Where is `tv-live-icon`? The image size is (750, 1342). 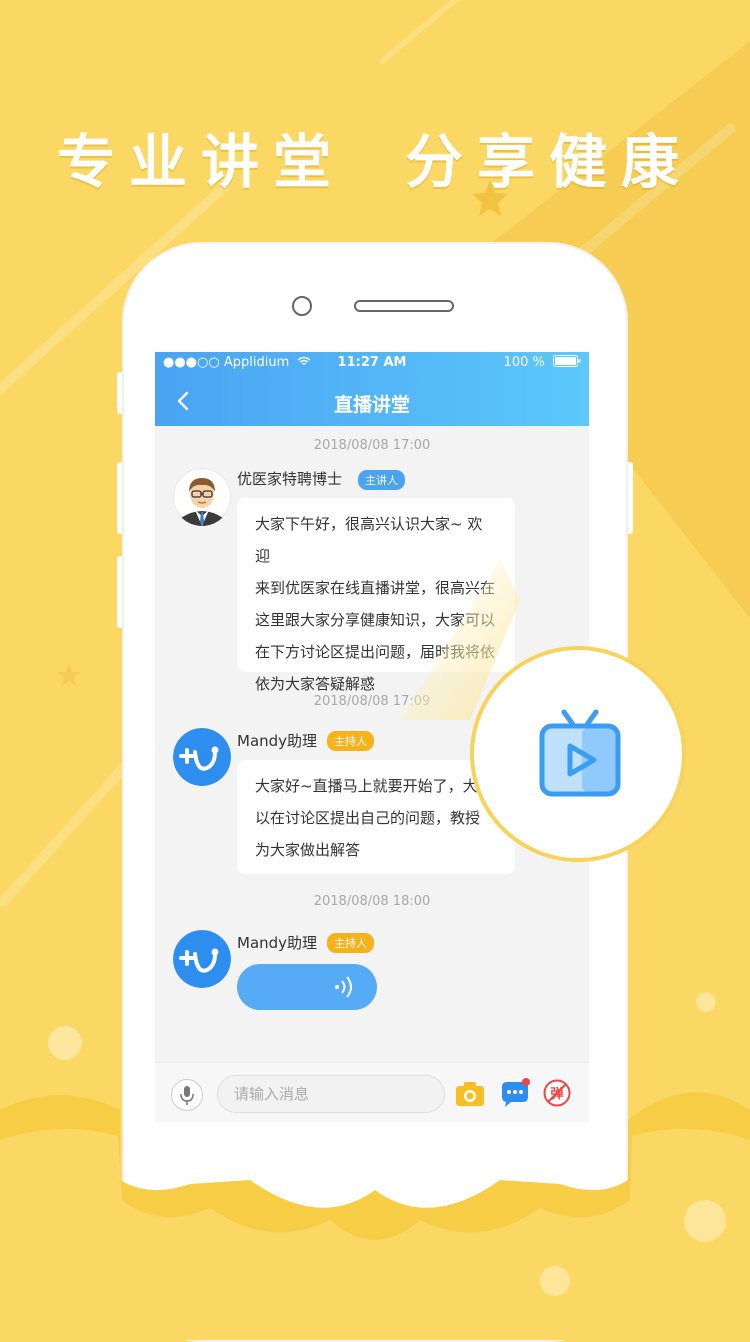
tv-live-icon is located at coordinates (580, 753).